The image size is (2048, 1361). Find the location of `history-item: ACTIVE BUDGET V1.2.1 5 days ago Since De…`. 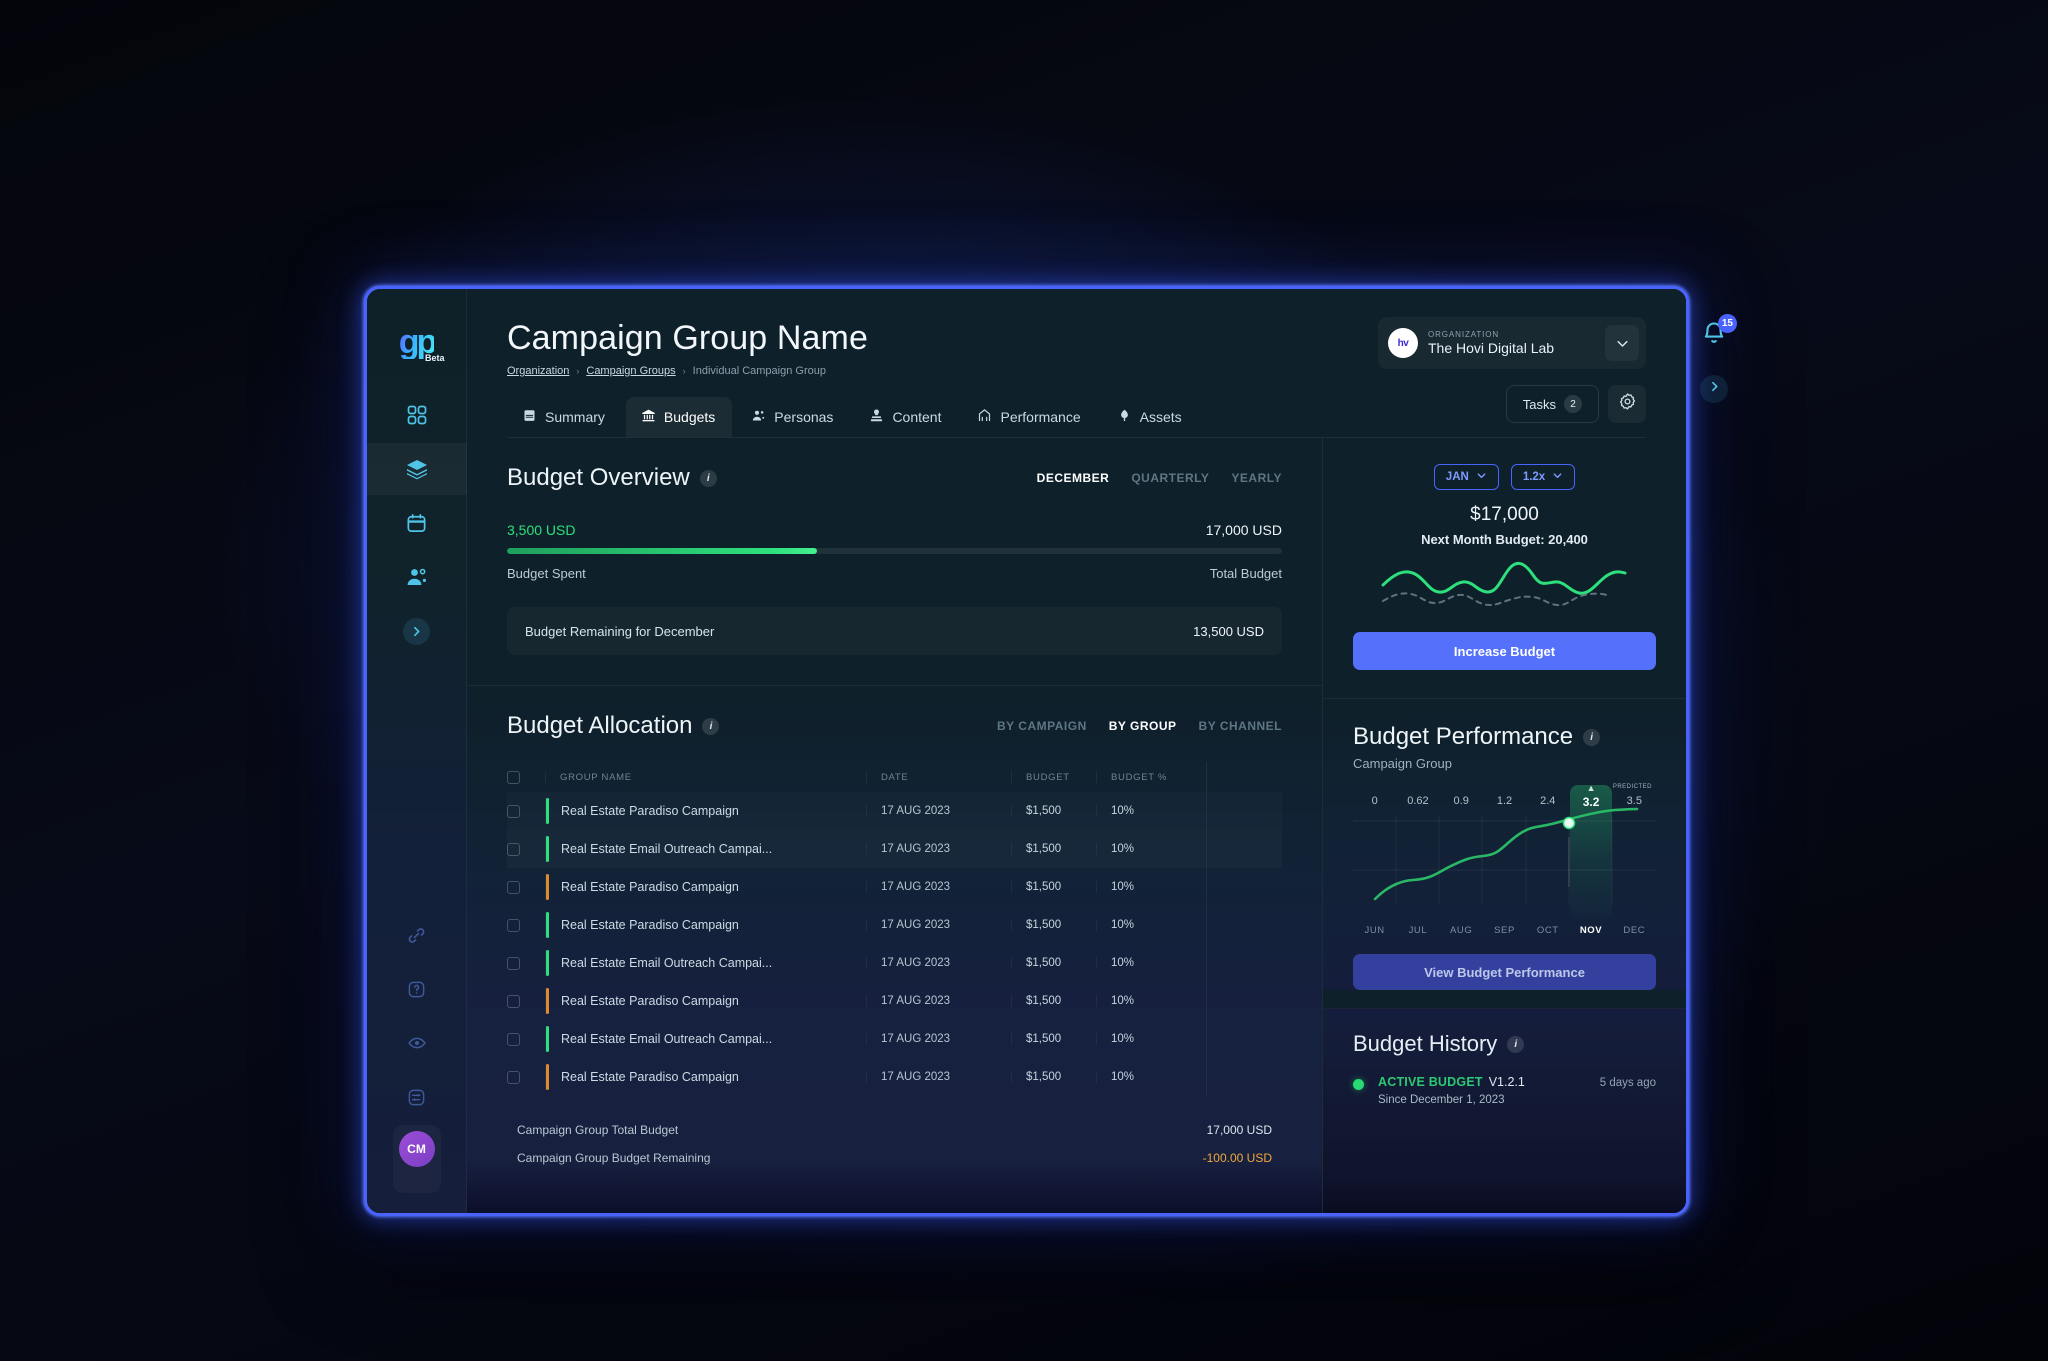

history-item: ACTIVE BUDGET V1.2.1 5 days ago Since De… is located at coordinates (1504, 1090).